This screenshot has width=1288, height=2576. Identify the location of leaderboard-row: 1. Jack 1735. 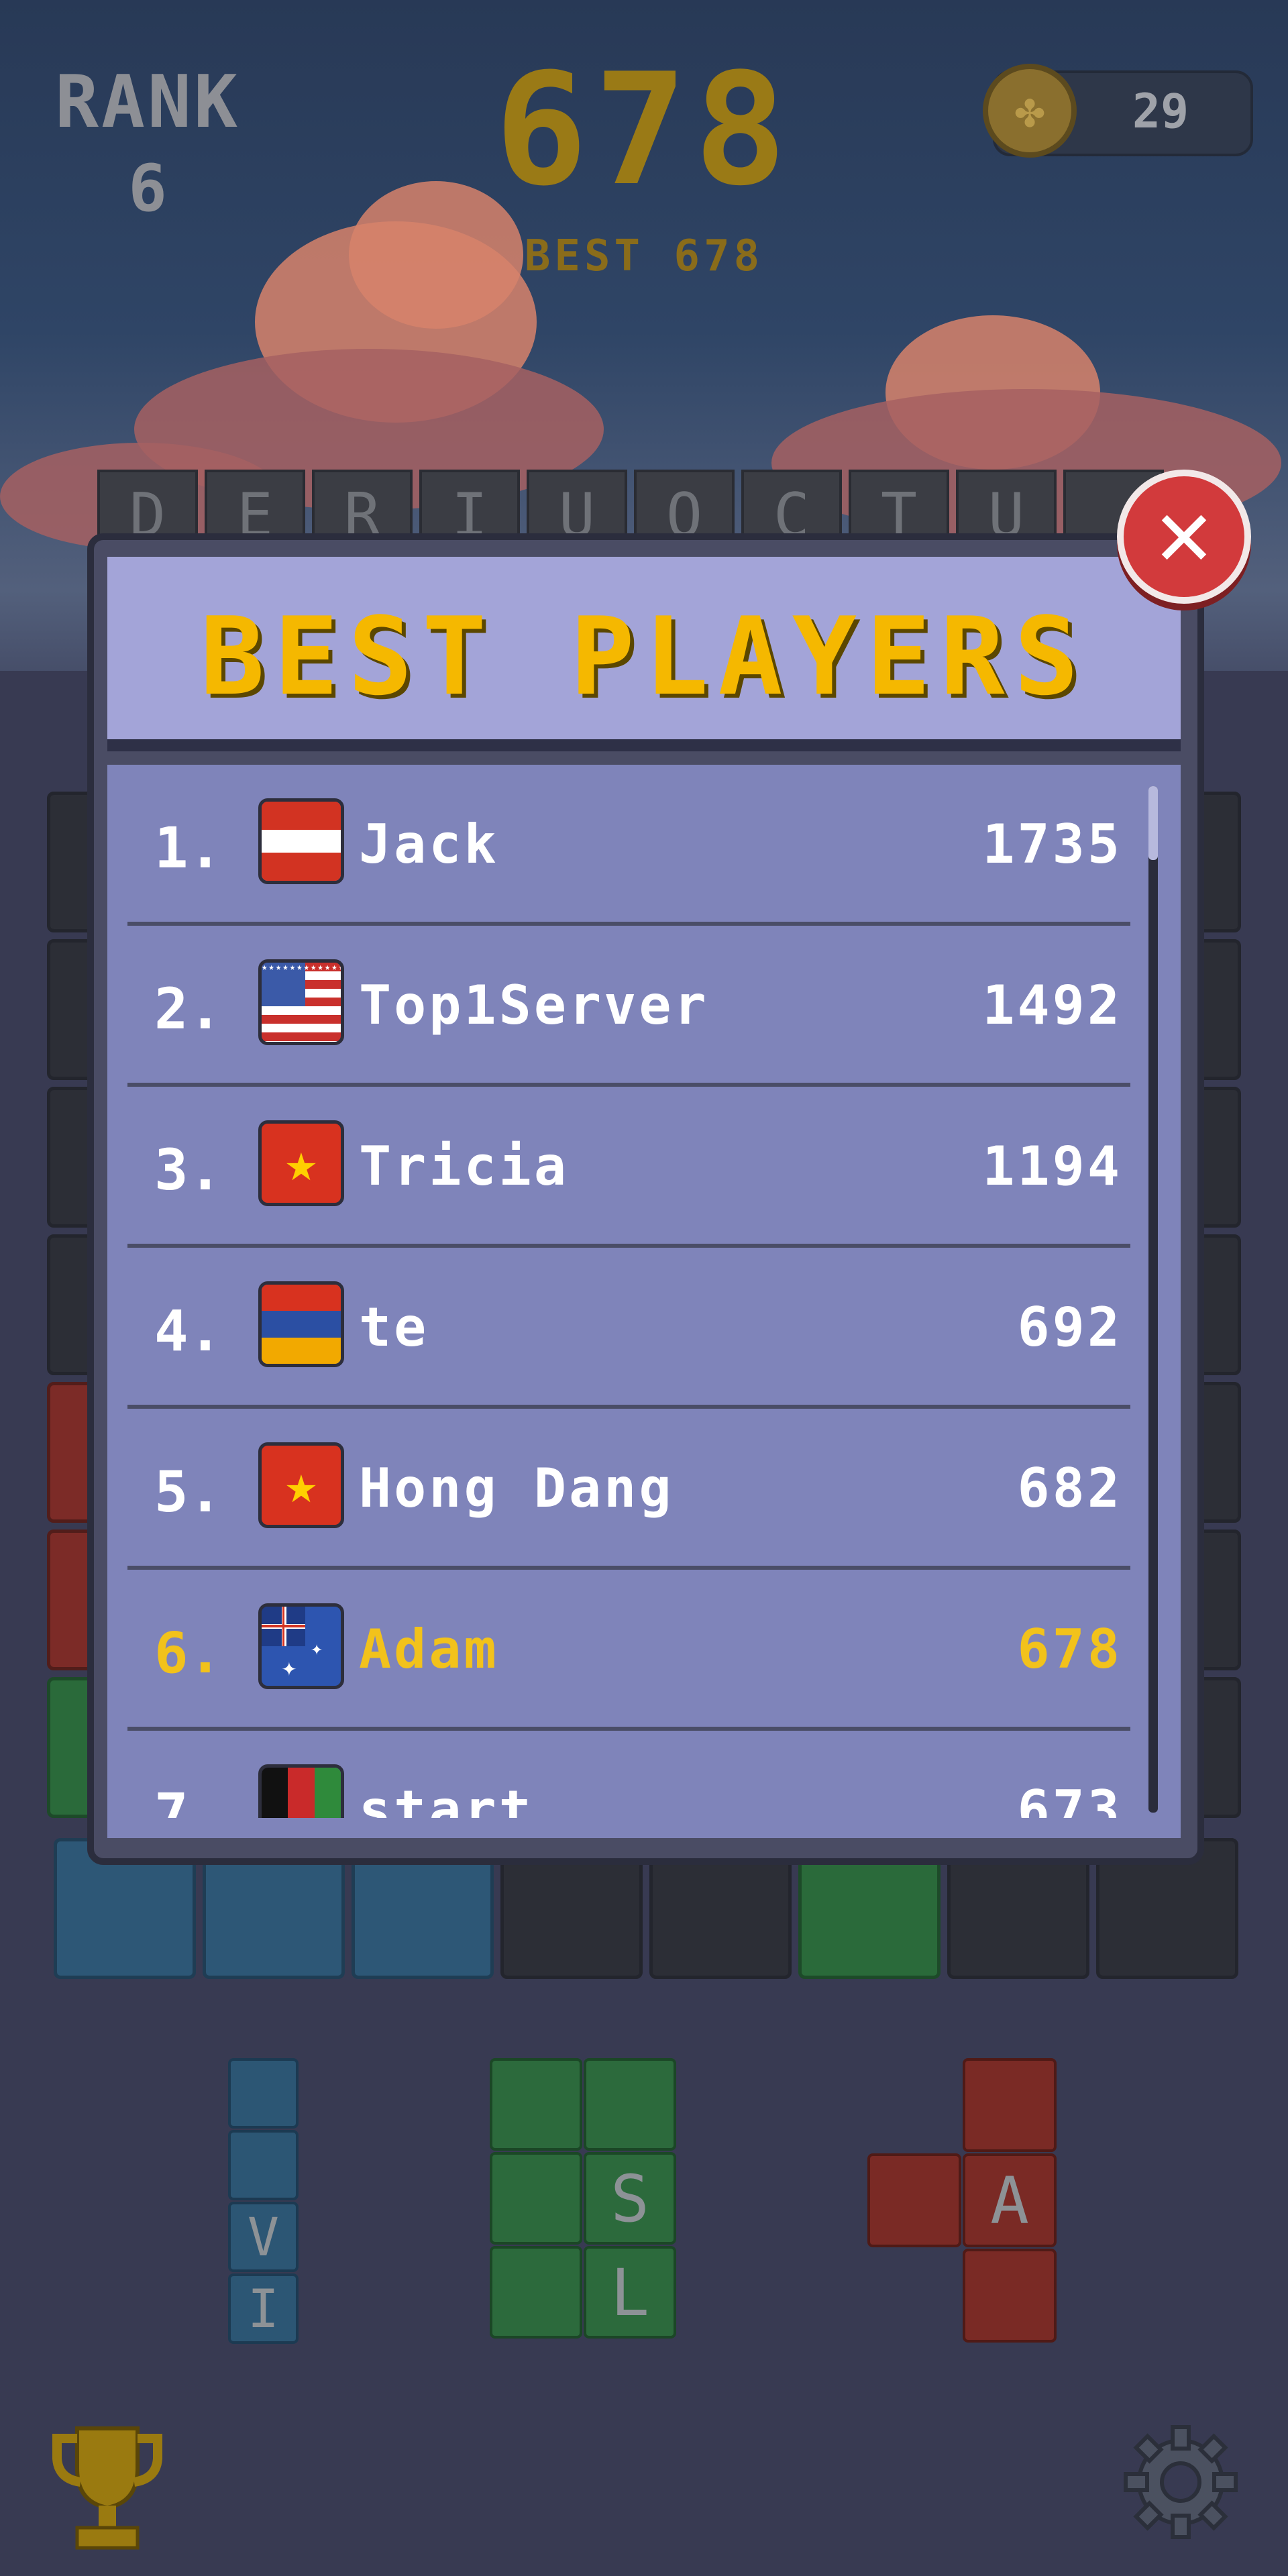
(628, 845).